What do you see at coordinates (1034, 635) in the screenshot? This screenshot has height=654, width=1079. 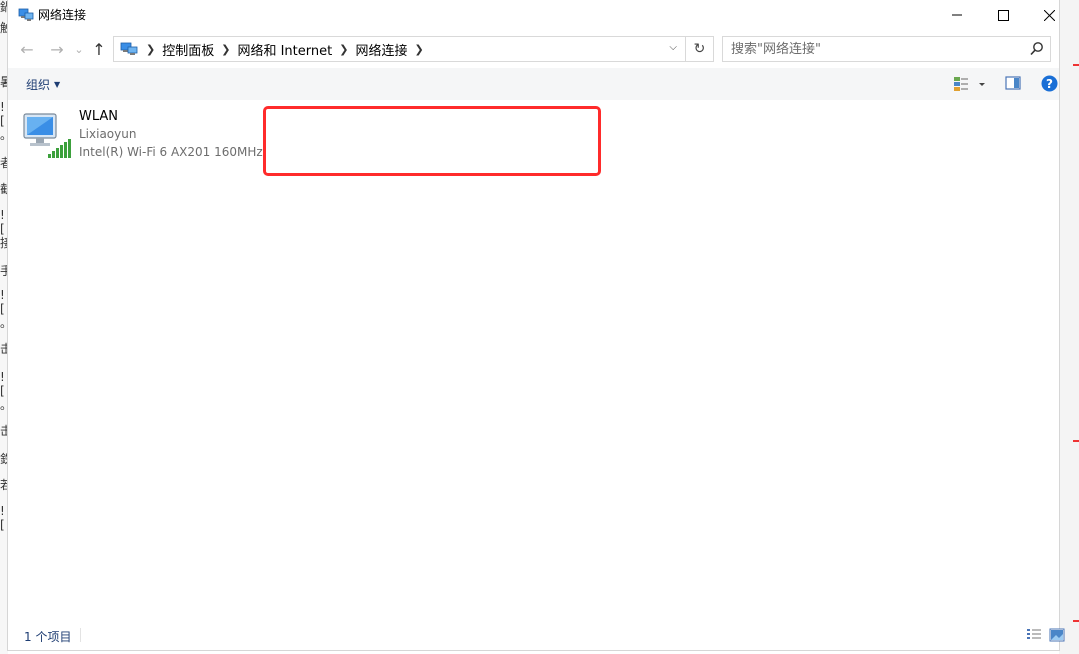 I see `details-view-icon` at bounding box center [1034, 635].